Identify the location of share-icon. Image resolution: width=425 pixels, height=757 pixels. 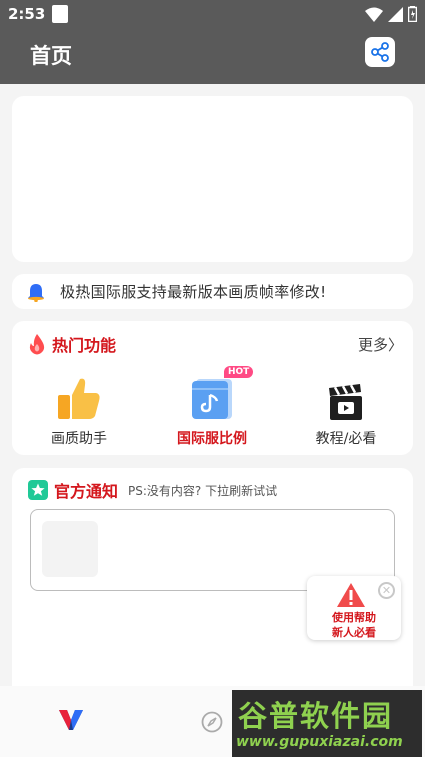
(380, 52).